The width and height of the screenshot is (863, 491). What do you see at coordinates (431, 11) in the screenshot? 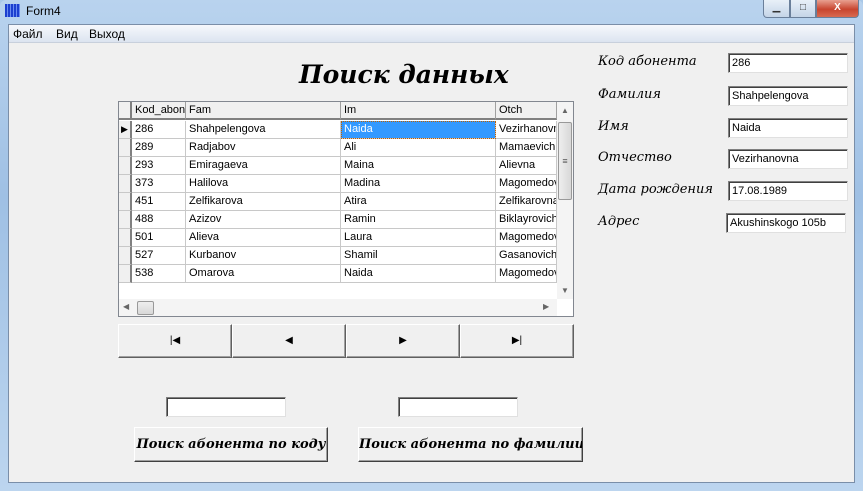
I see `title-bar: Form4 ▁ □ X` at bounding box center [431, 11].